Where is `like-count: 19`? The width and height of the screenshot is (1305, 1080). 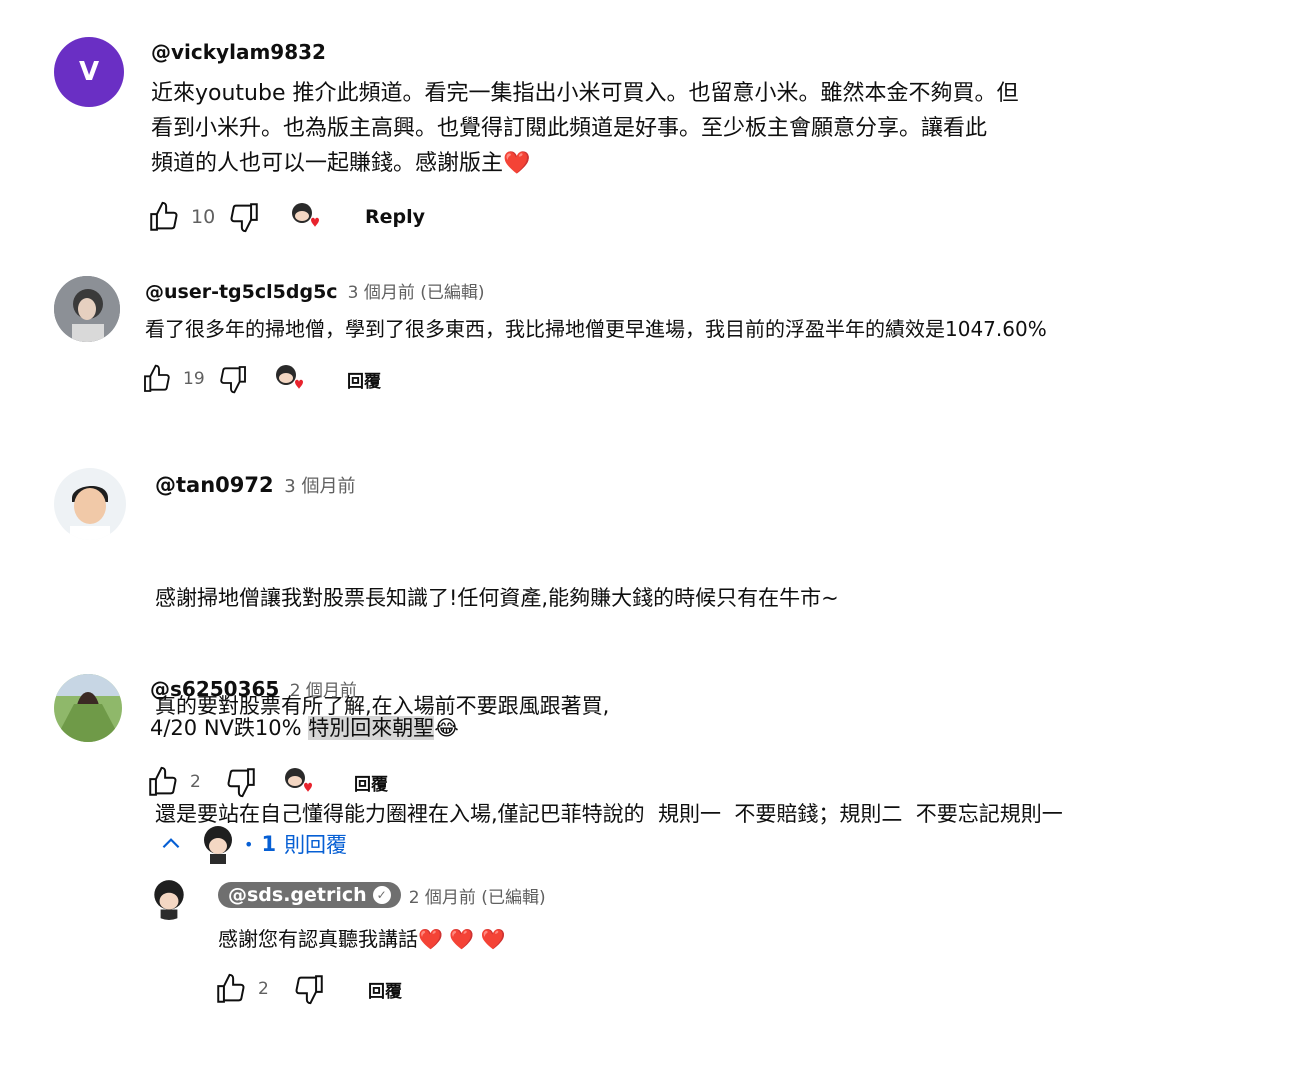
like-count: 19 is located at coordinates (194, 379).